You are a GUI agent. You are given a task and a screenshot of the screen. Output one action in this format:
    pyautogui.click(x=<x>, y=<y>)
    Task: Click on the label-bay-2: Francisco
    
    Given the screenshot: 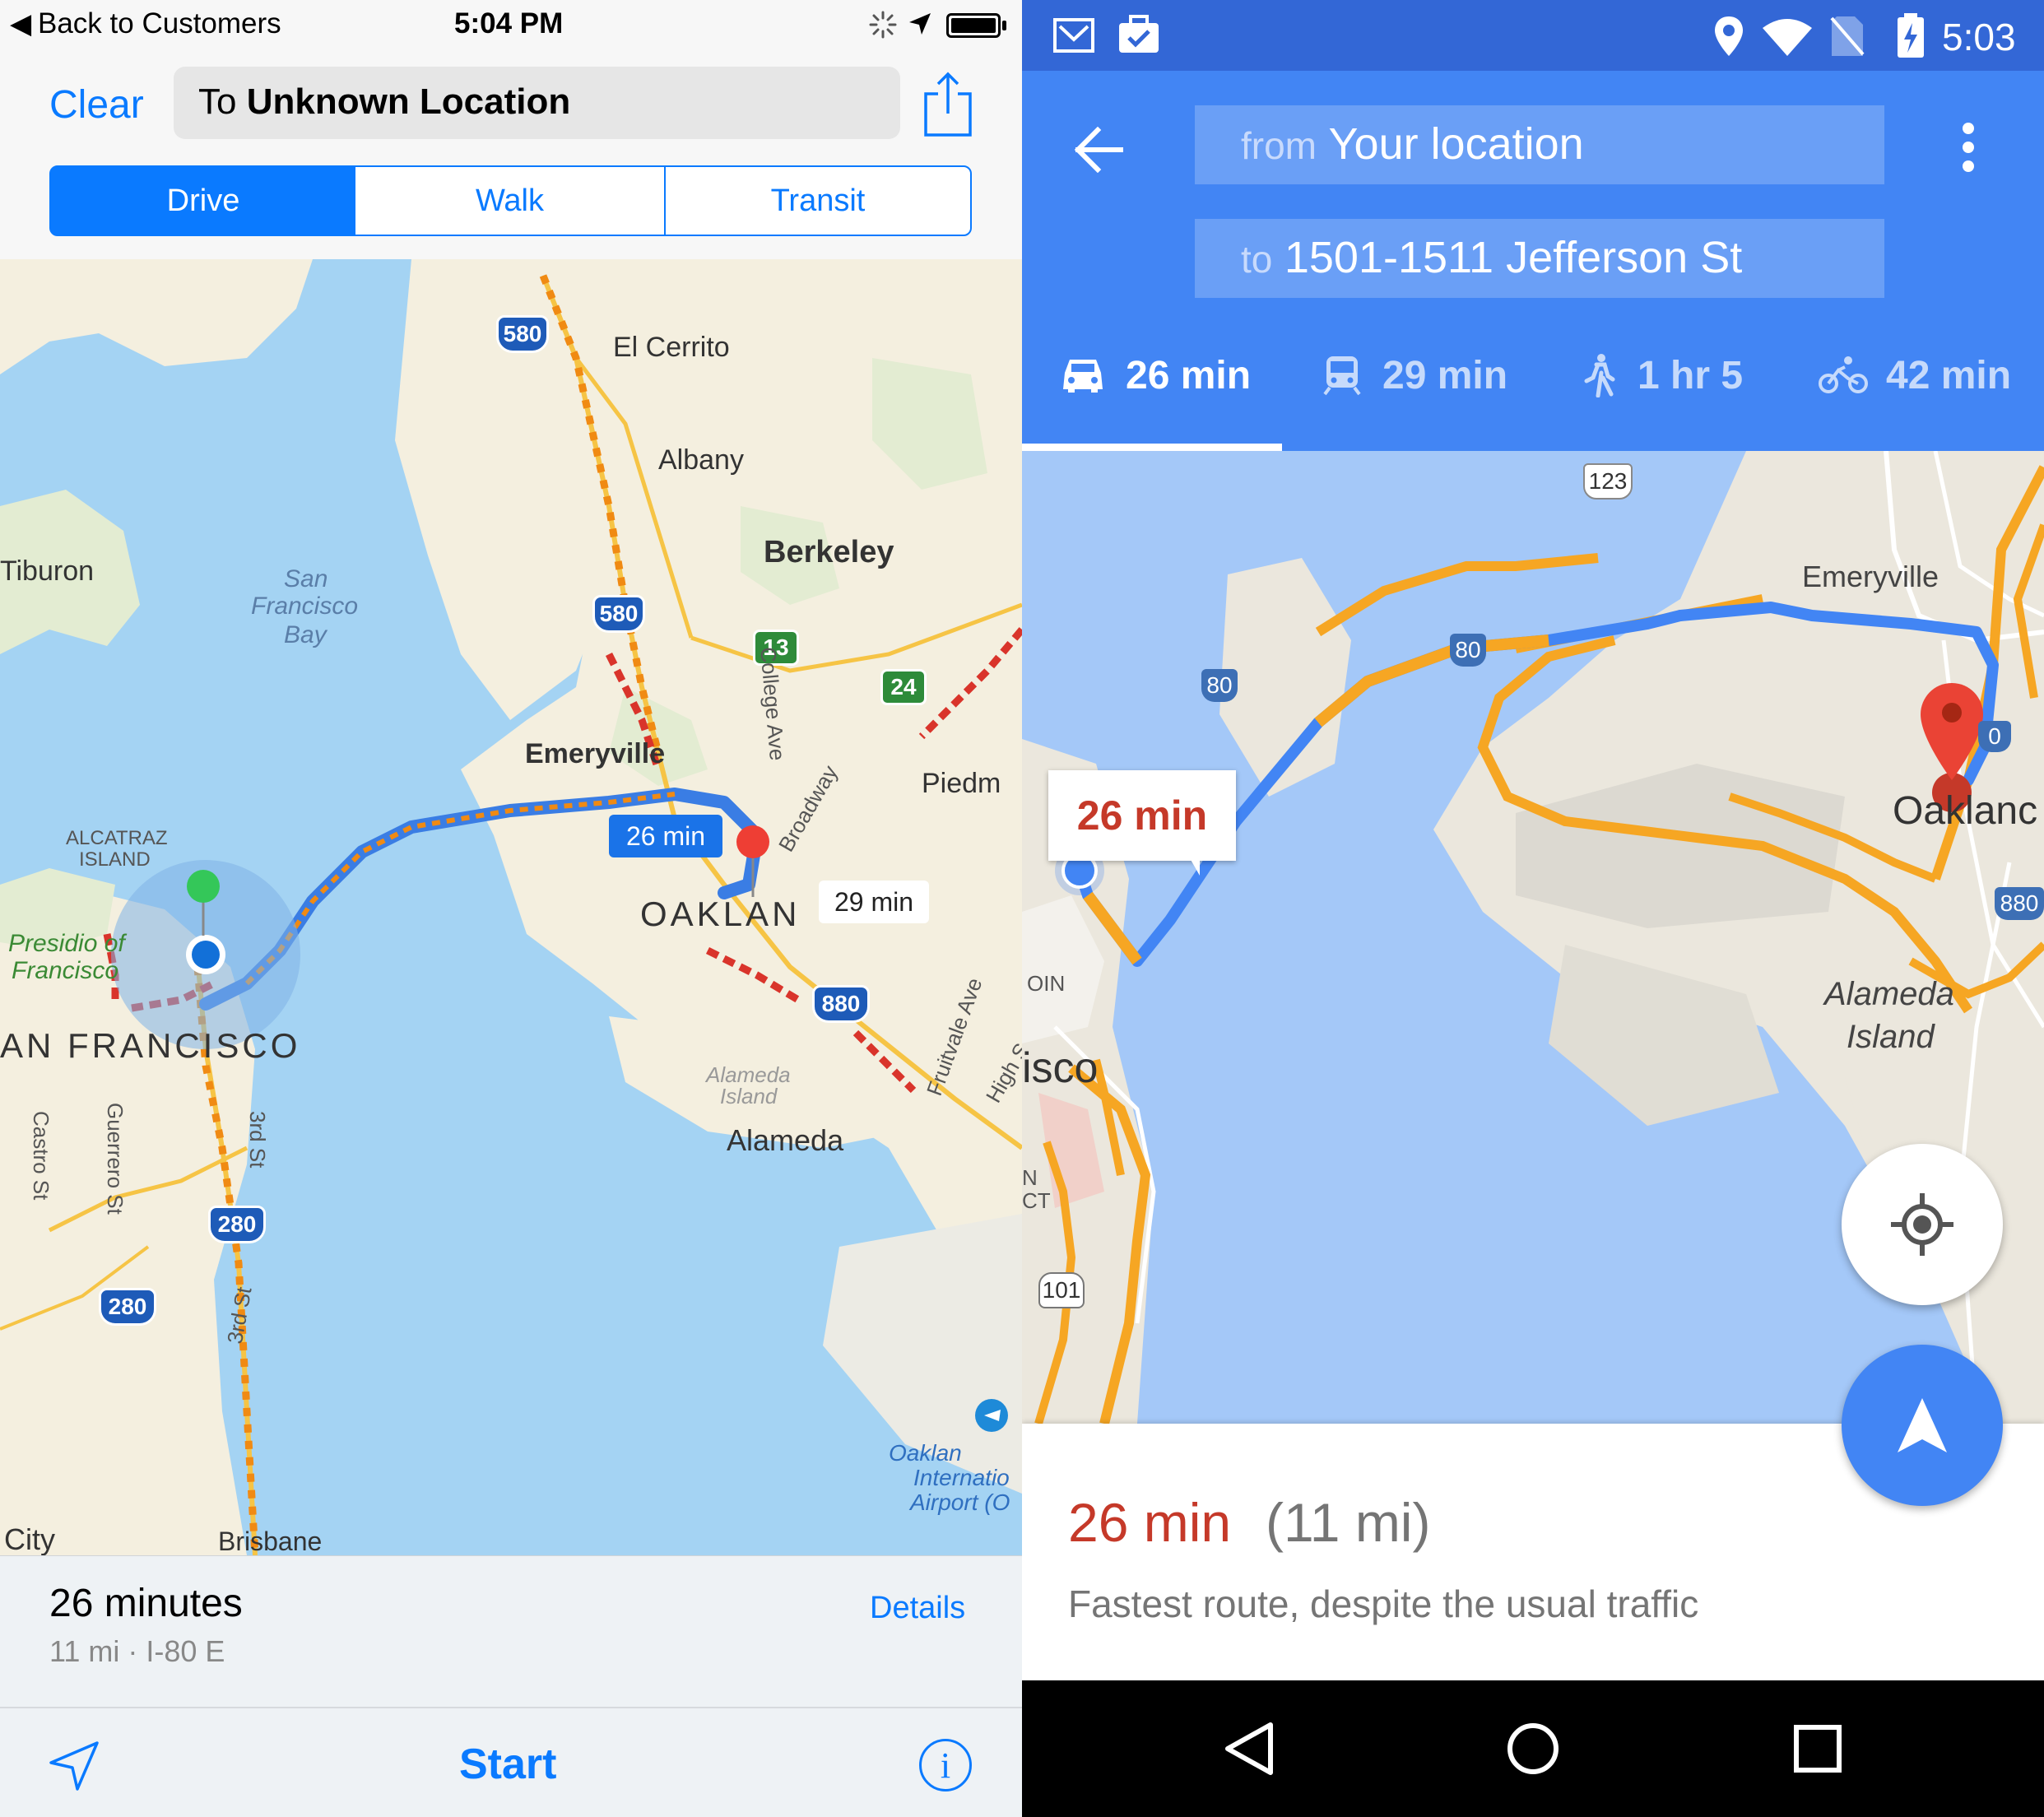 What is the action you would take?
    pyautogui.click(x=305, y=606)
    